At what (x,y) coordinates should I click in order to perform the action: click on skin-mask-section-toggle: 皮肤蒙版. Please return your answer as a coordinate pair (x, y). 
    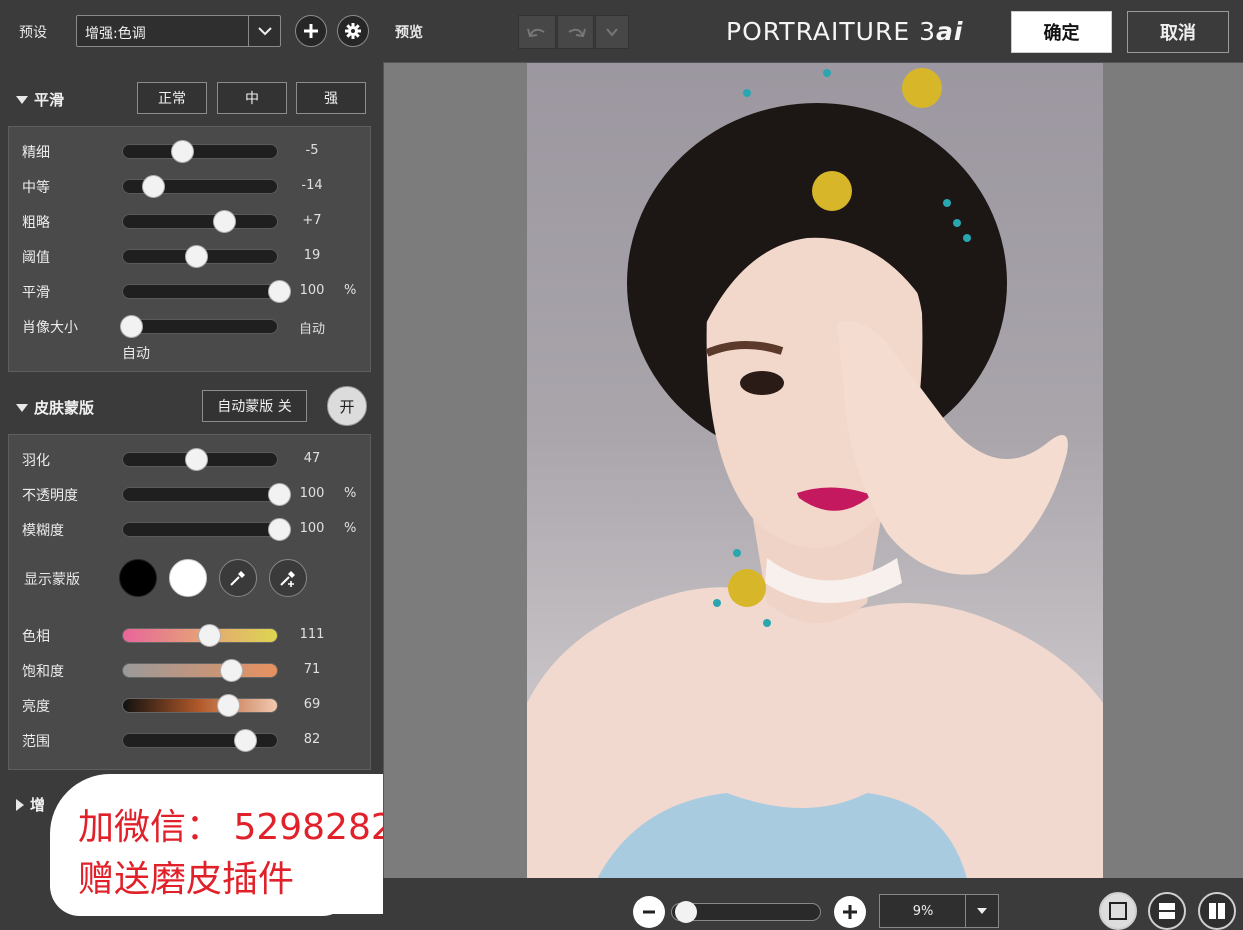
    Looking at the image, I should click on (55, 407).